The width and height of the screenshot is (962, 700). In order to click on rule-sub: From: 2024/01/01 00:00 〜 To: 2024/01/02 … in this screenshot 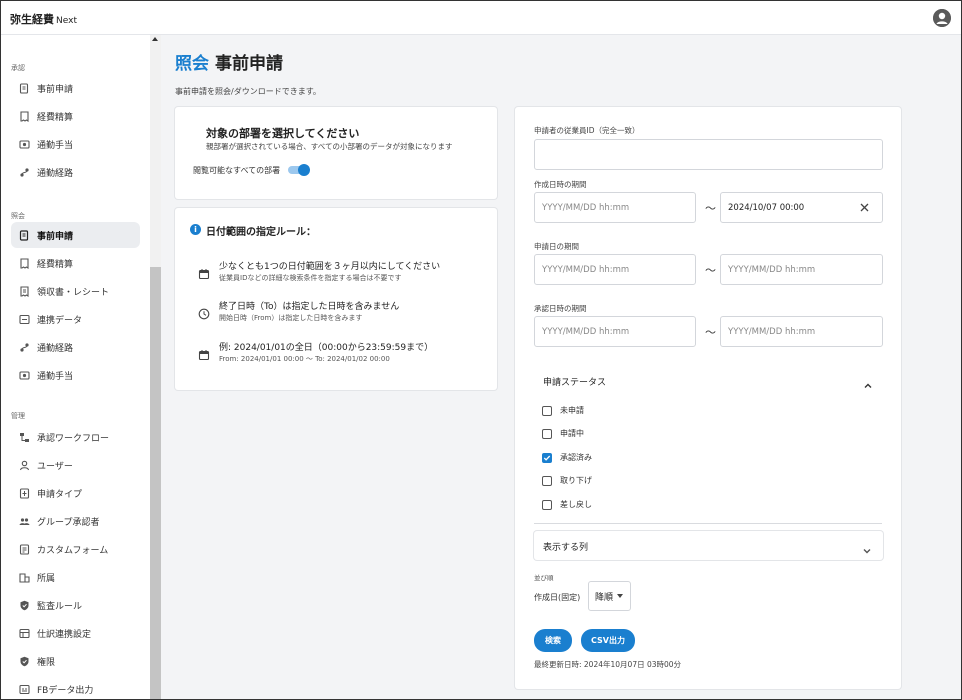, I will do `click(304, 359)`.